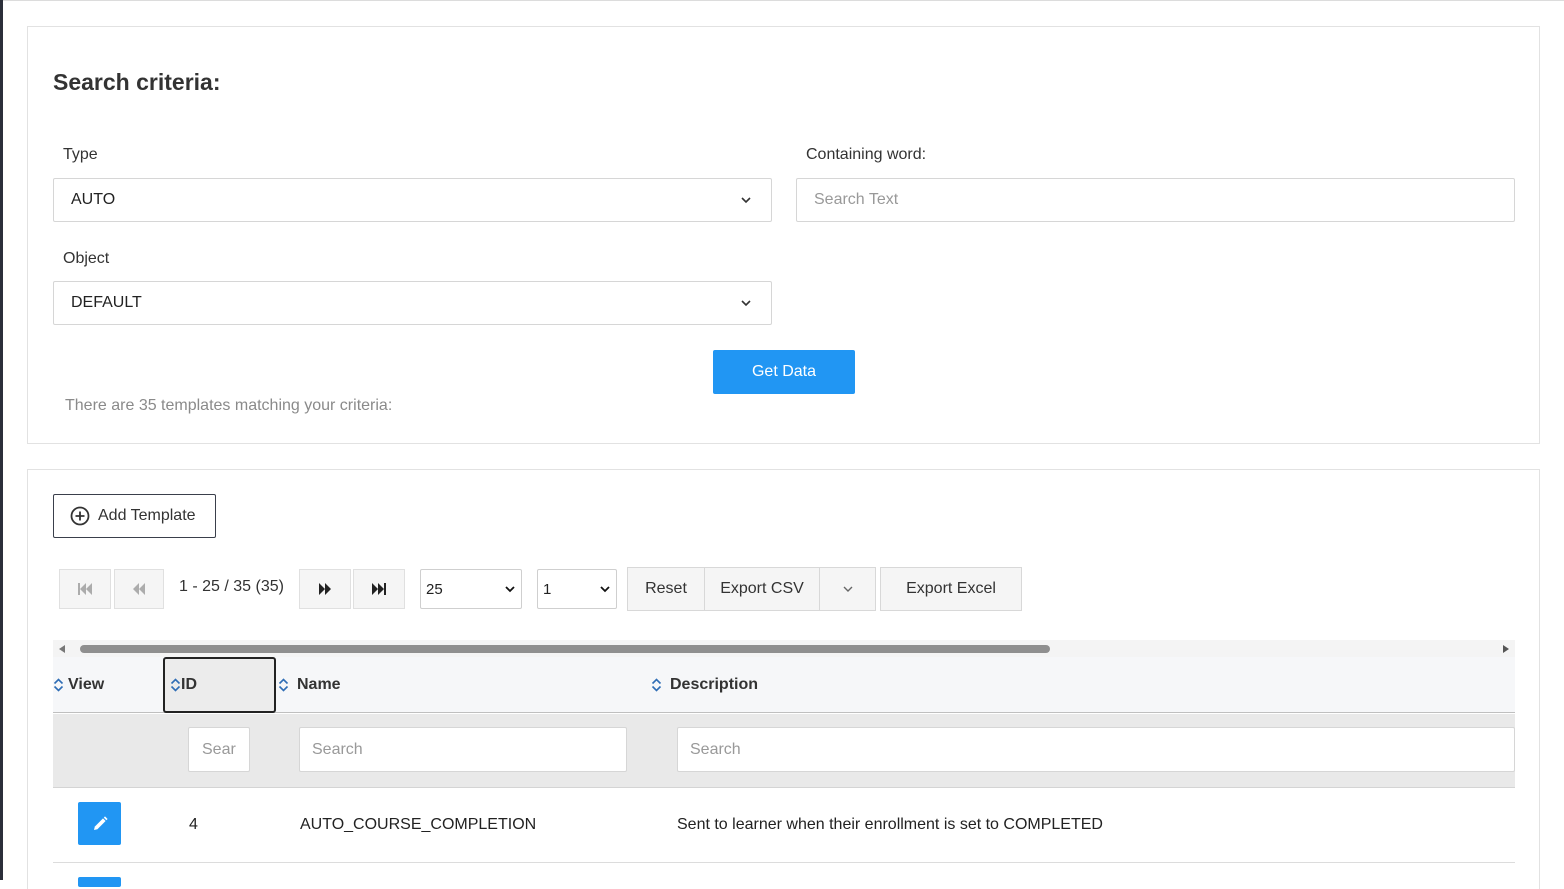  Describe the element at coordinates (62, 649) in the screenshot. I see `scroll-left-icon` at that location.